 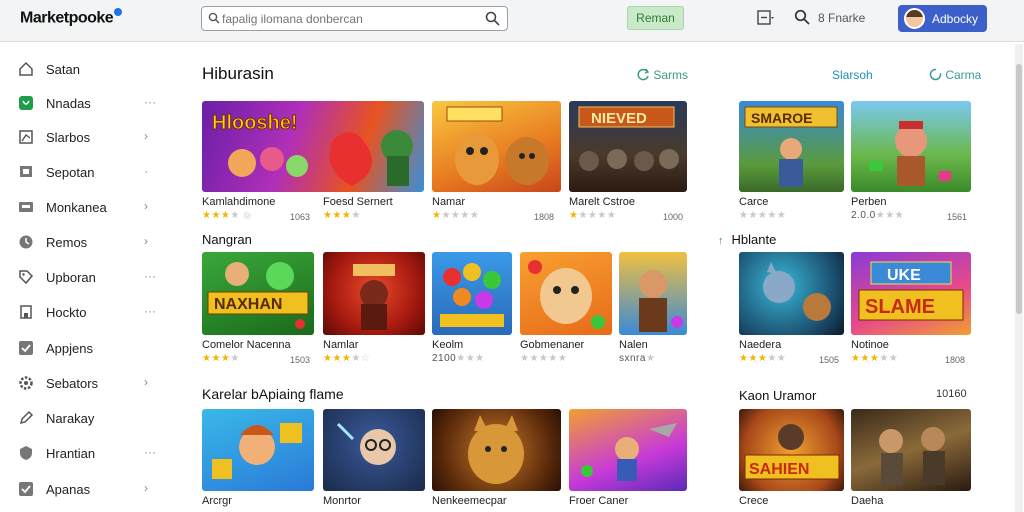 I want to click on gear-icon, so click(x=26, y=383).